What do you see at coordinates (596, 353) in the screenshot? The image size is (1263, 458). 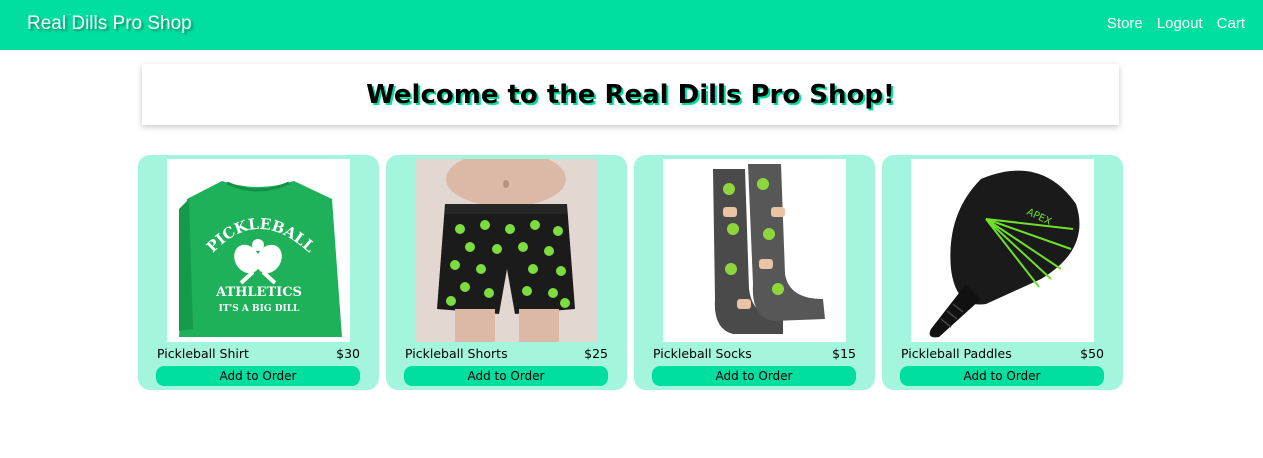 I see `product-price: $25` at bounding box center [596, 353].